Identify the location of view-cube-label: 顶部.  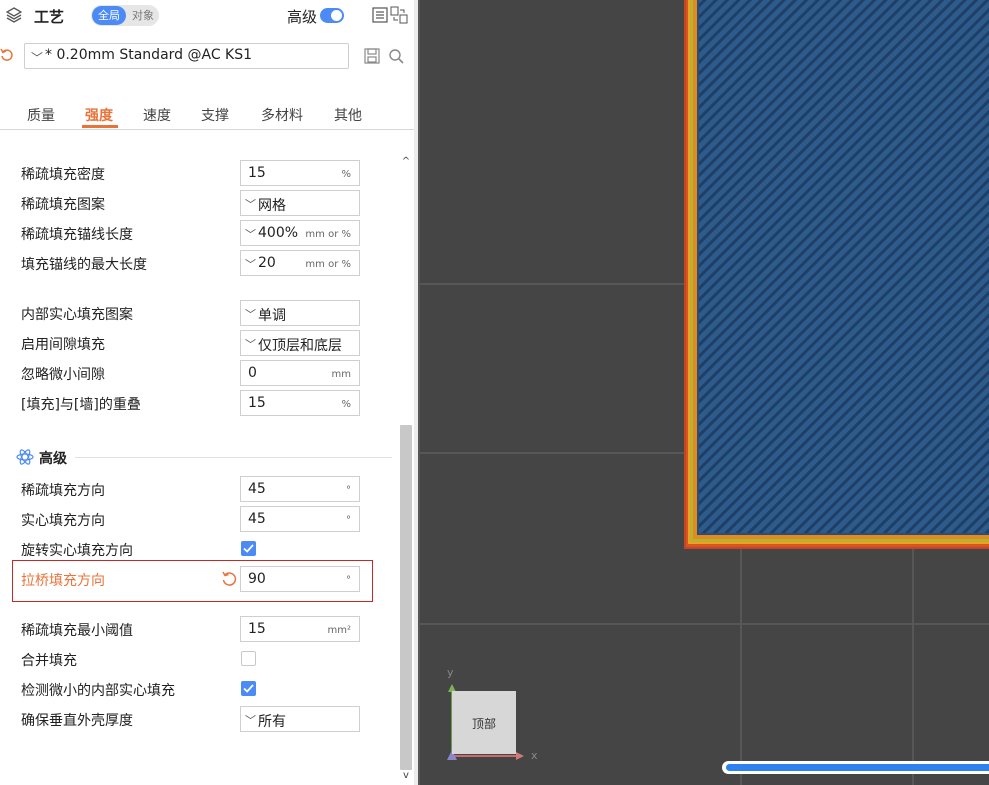
(483, 724).